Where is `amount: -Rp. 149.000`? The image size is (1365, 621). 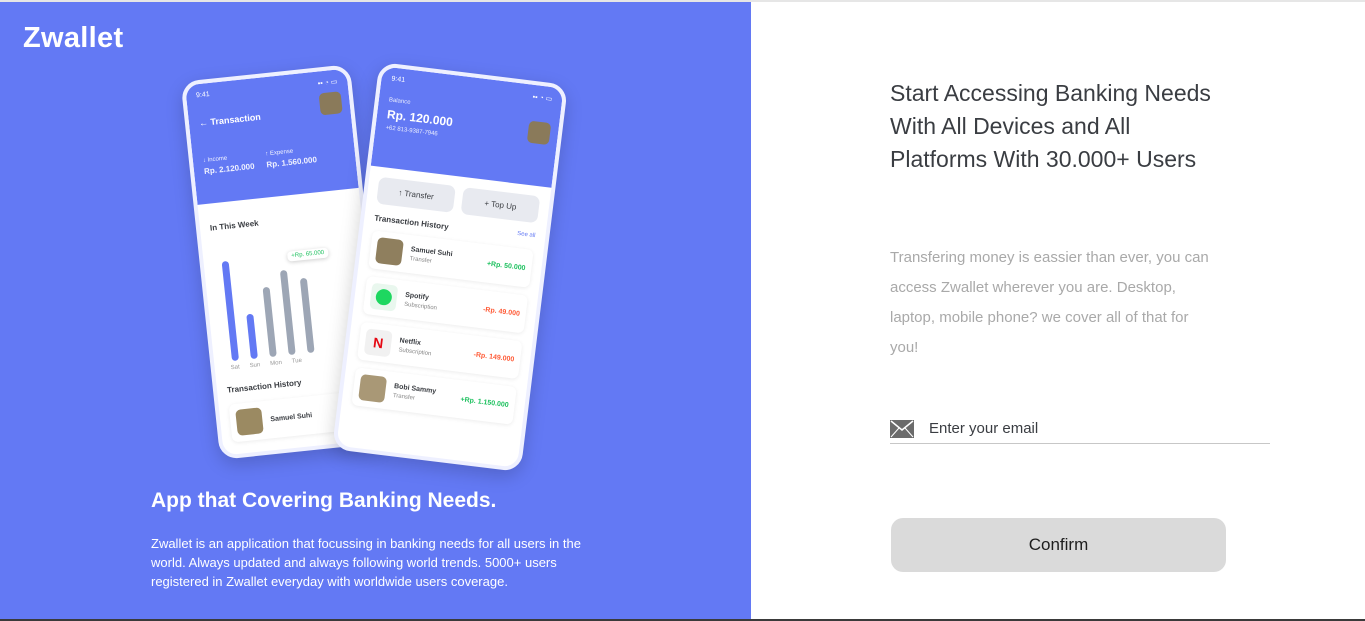
amount: -Rp. 149.000 is located at coordinates (494, 357).